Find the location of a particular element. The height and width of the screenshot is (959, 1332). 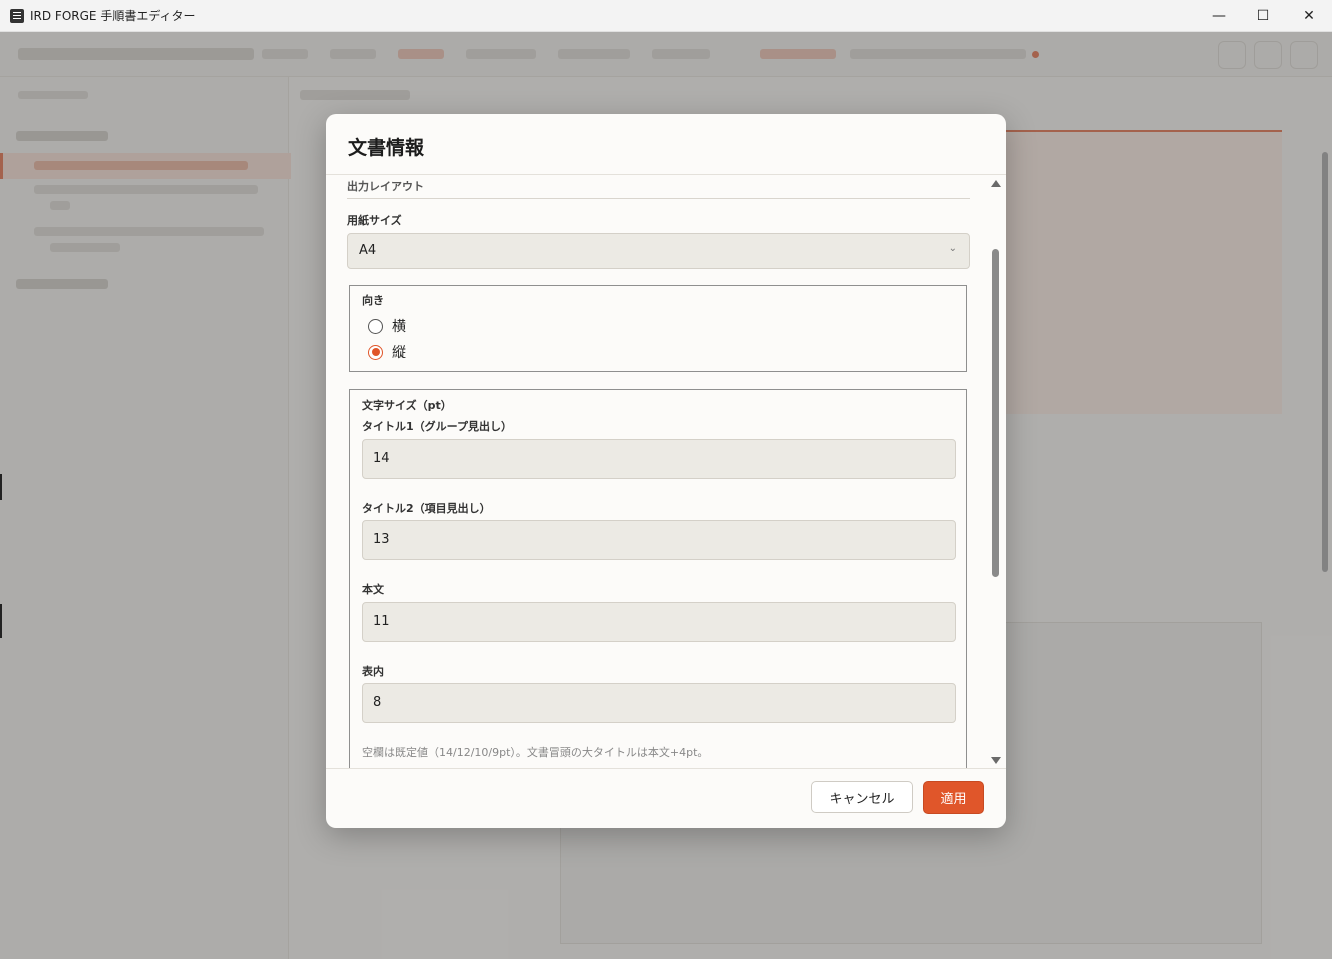

paper-size-label: 用紙サイズ is located at coordinates (374, 220).